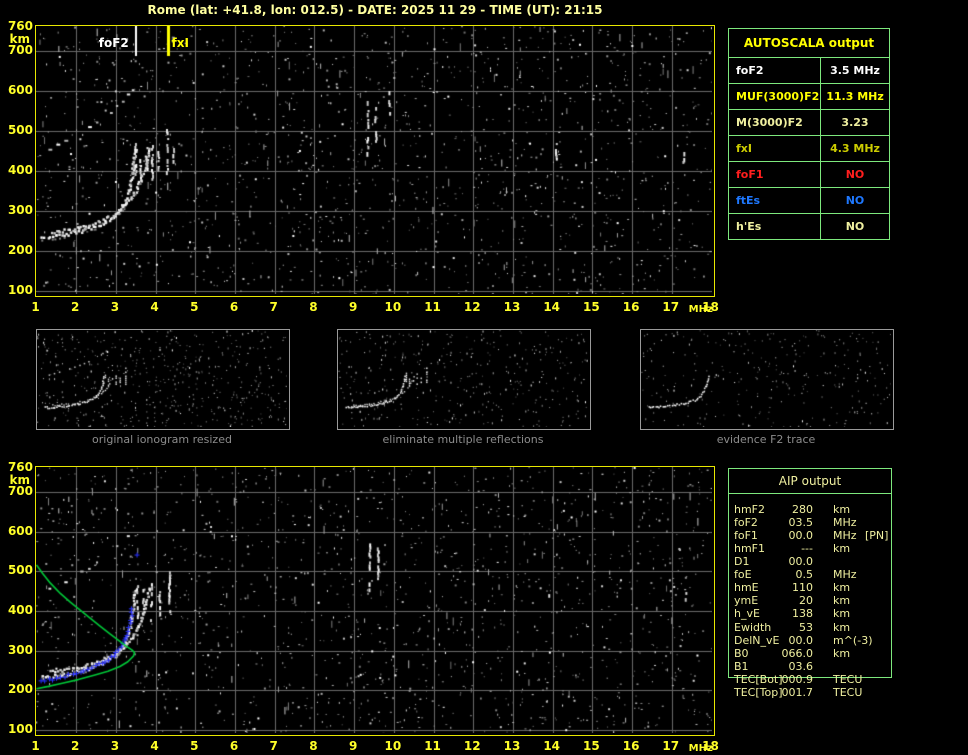 The image size is (968, 755). I want to click on y-tick-label: 100, so click(20, 290).